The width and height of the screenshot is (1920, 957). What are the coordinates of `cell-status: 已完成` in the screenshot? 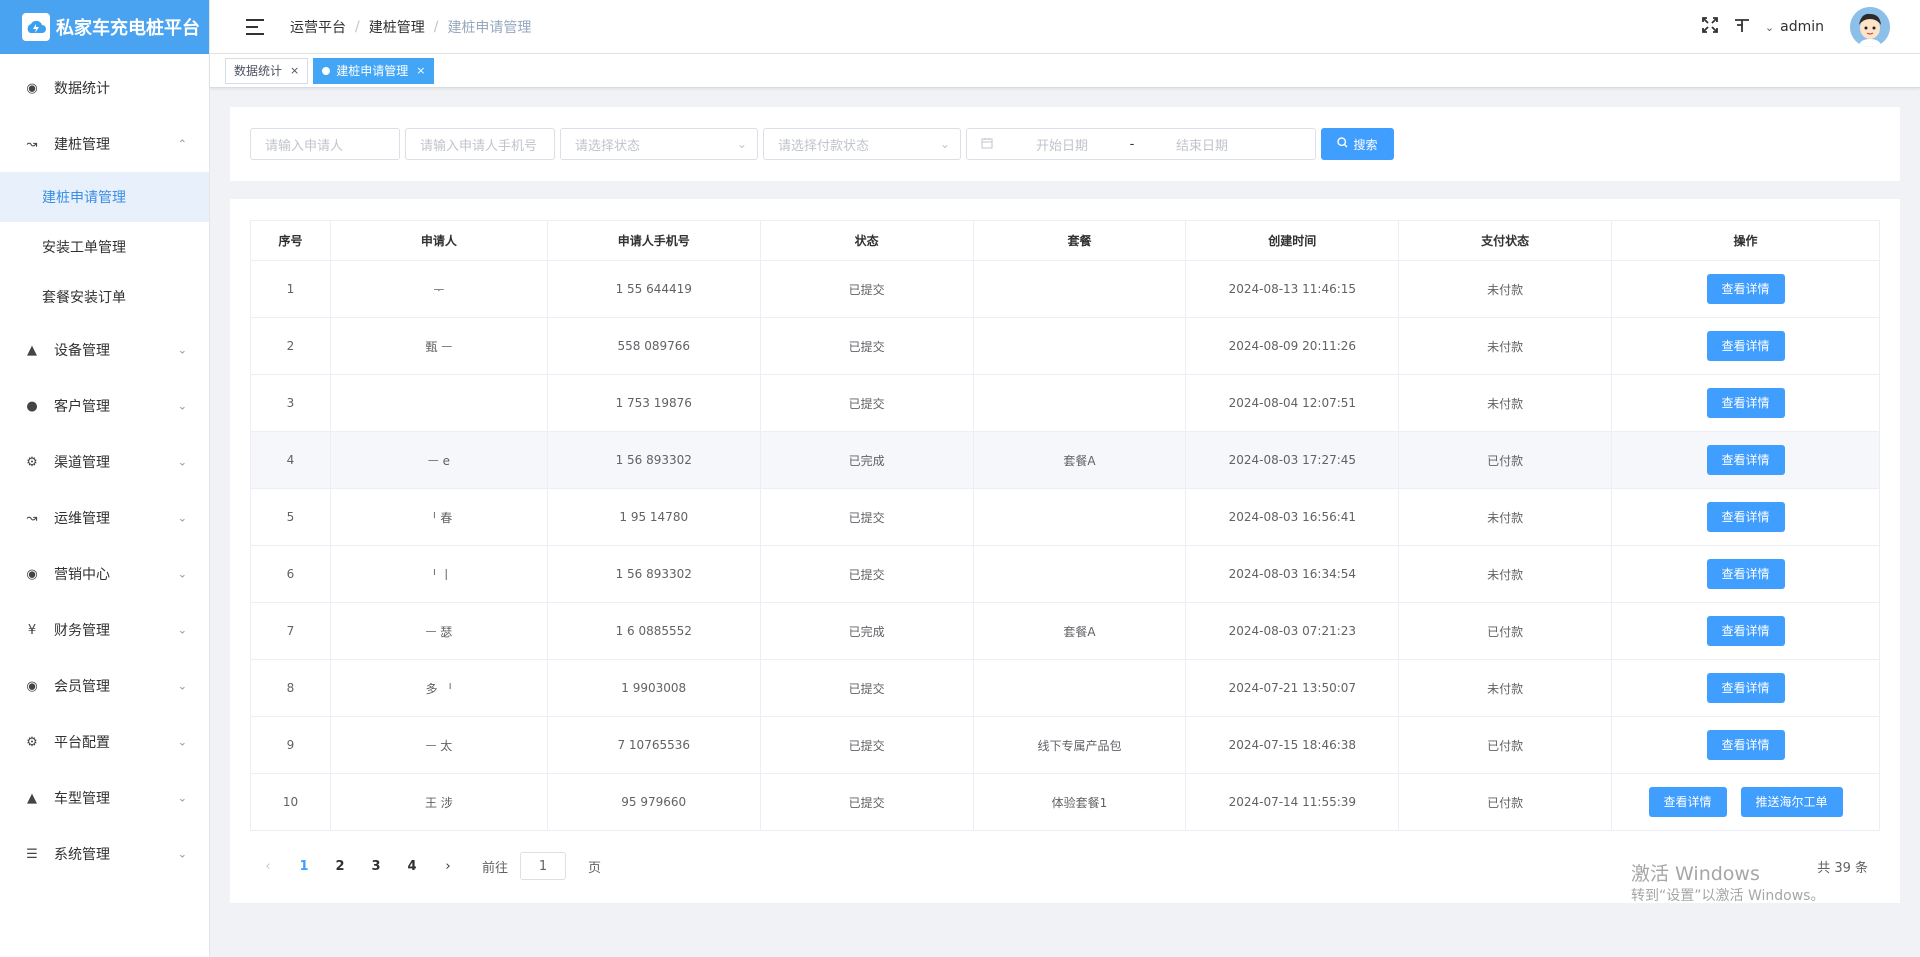 It's located at (866, 460).